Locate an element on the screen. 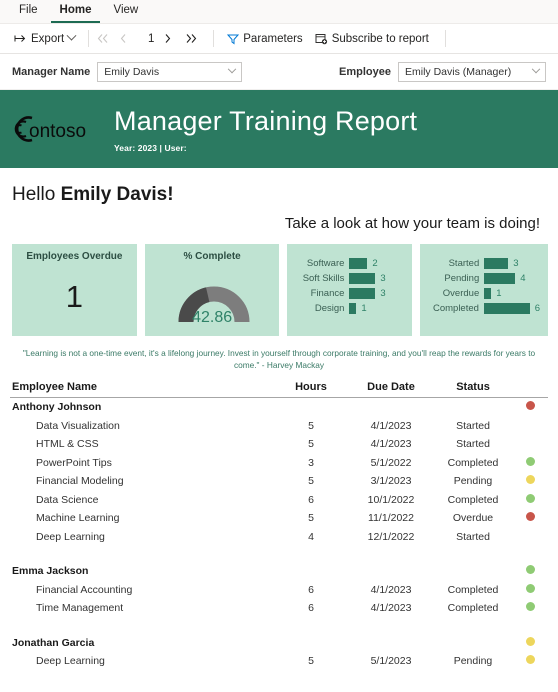  manager-name-dropdown: Emily Davis is located at coordinates (170, 71).